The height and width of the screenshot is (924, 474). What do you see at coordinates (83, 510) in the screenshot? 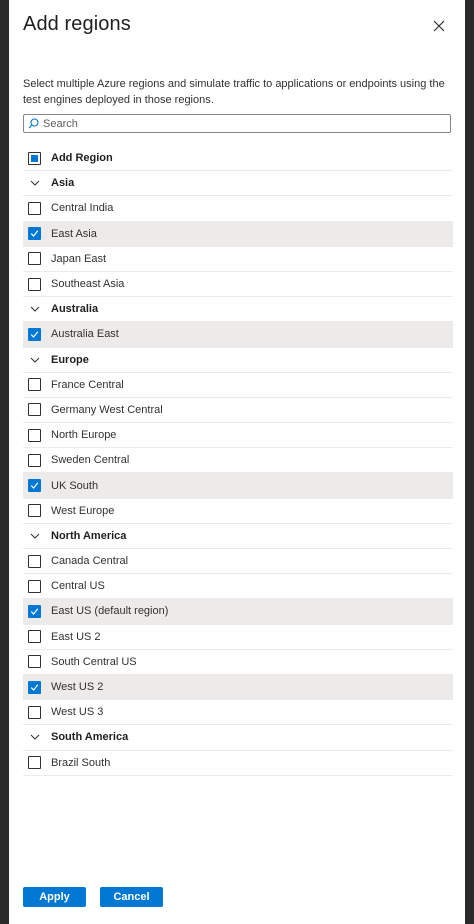
I see `region-label: West Europe` at bounding box center [83, 510].